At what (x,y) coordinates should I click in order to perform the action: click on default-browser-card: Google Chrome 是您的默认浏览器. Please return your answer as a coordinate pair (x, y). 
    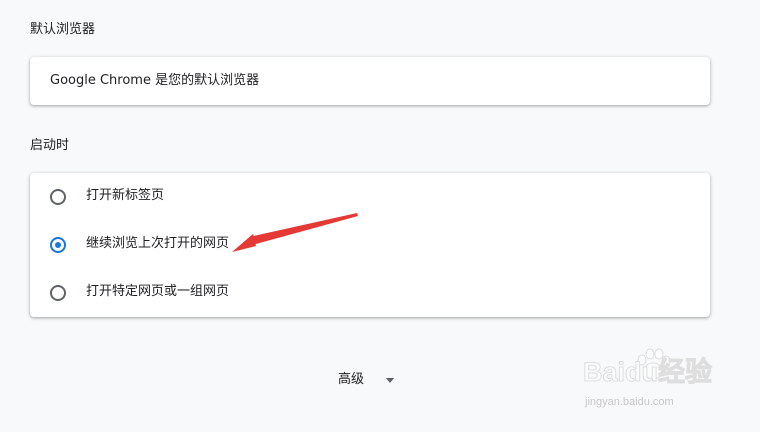
    Looking at the image, I should click on (370, 81).